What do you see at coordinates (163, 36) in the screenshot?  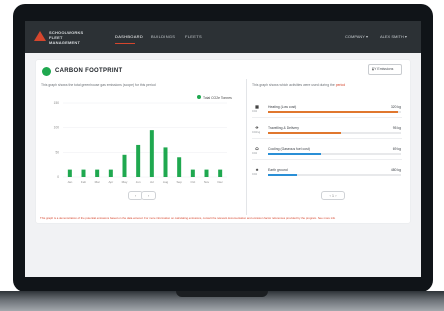 I see `nav-buildings: BUILDINGS` at bounding box center [163, 36].